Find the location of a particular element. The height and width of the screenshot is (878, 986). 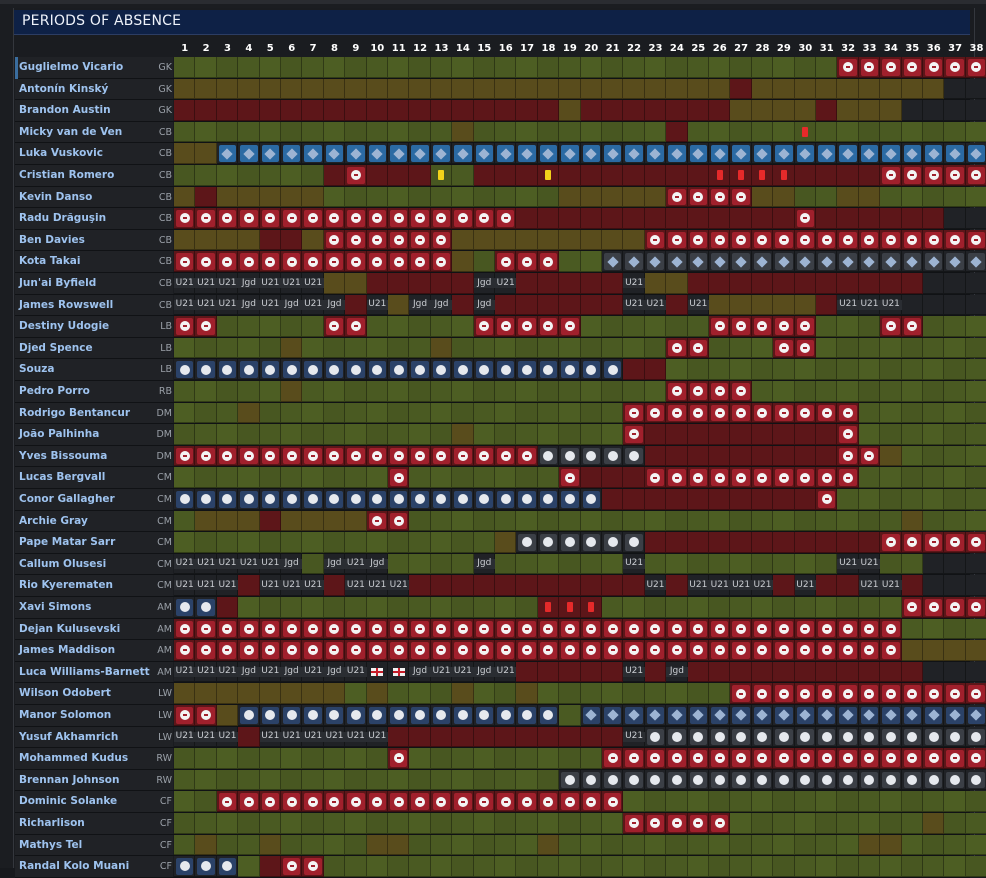

player-name: Antonín Kinský is located at coordinates (63, 89).